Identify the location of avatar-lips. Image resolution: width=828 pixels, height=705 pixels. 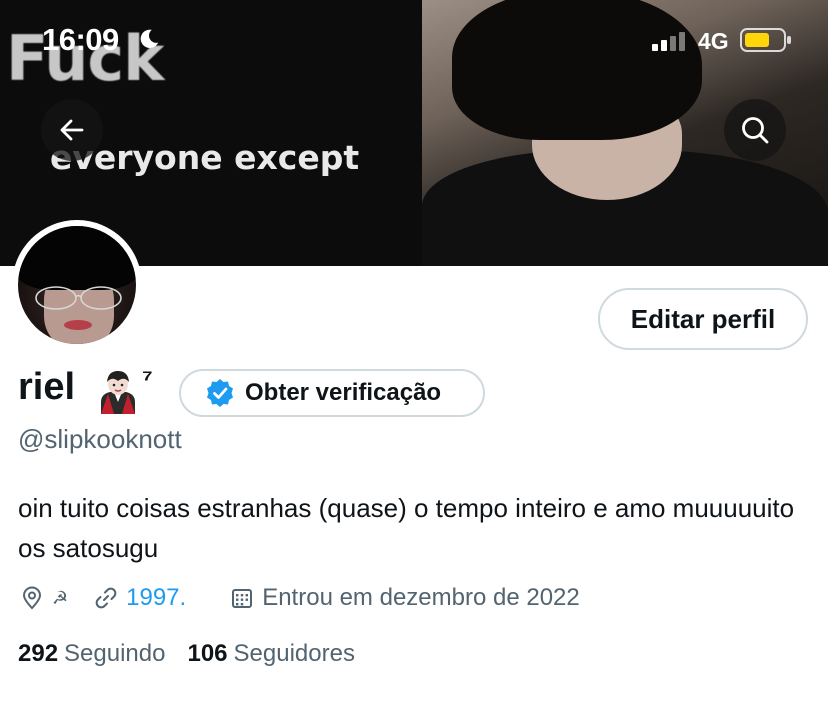
(78, 325).